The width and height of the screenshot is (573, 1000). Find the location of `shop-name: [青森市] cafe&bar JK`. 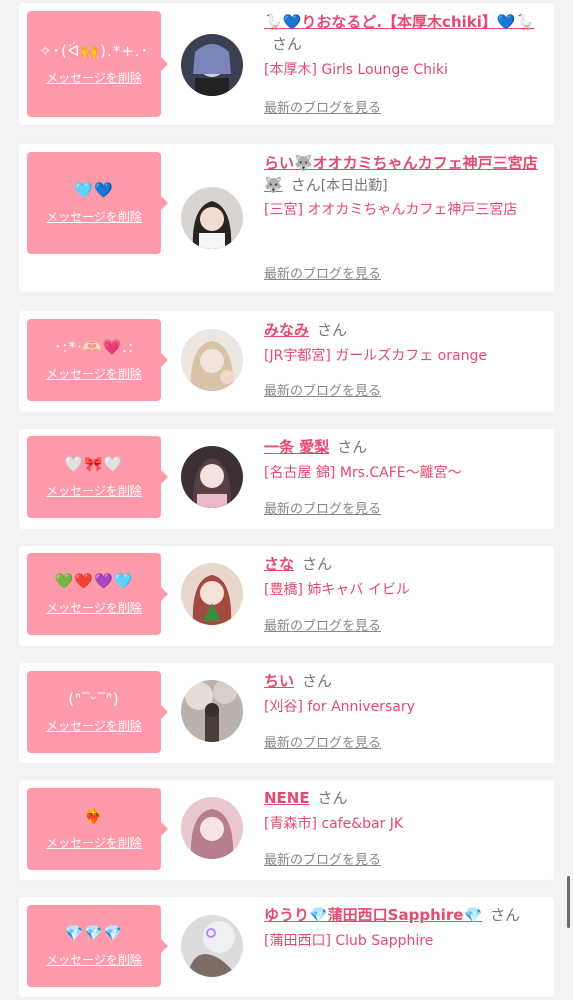

shop-name: [青森市] cafe&bar JK is located at coordinates (334, 824).